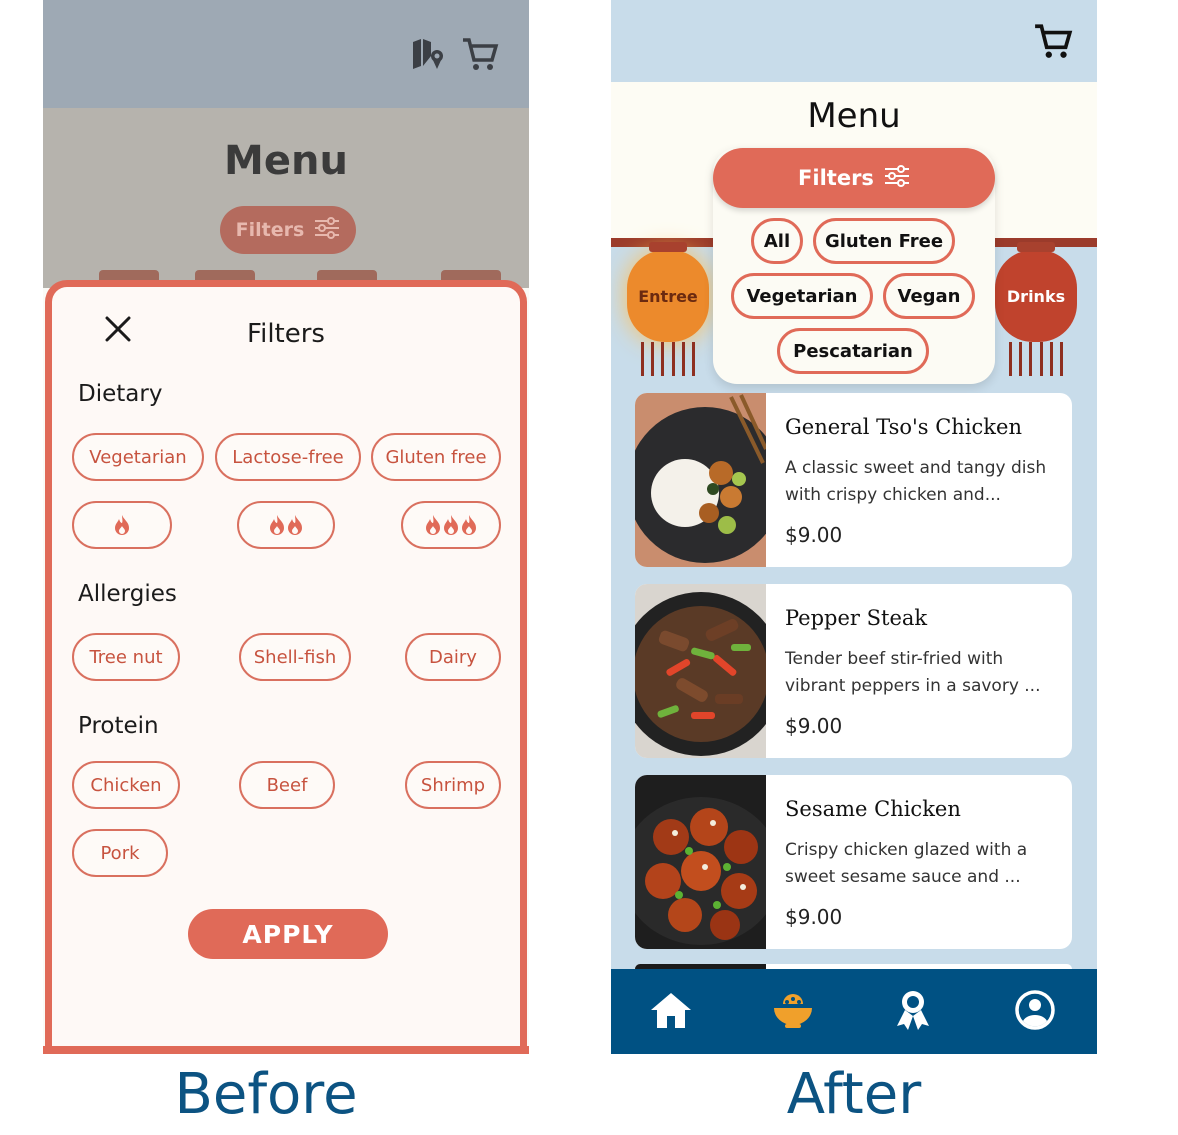 The height and width of the screenshot is (1135, 1178). I want to click on protein-heading: Protein, so click(118, 726).